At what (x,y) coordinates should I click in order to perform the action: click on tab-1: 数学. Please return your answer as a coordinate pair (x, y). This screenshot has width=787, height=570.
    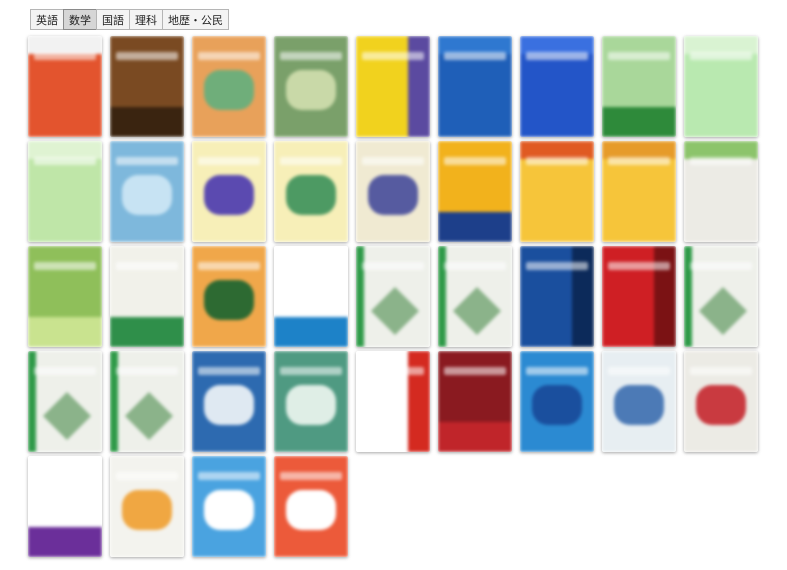
    Looking at the image, I should click on (79, 19).